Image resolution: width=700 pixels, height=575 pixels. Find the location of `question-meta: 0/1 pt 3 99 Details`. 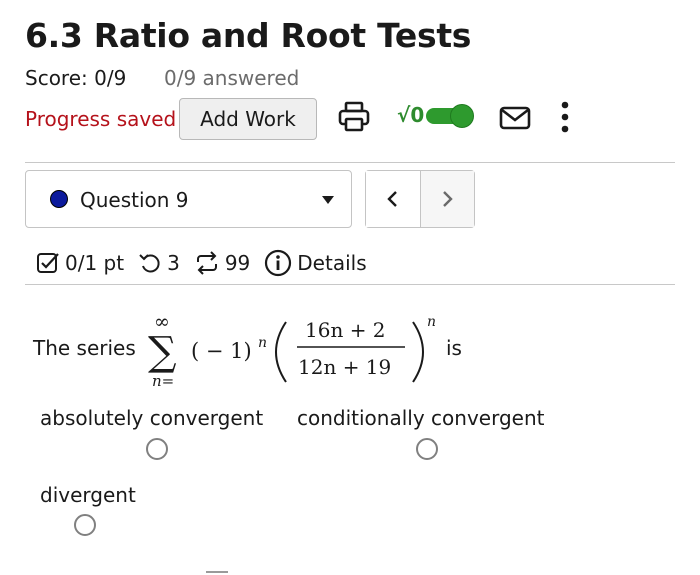

question-meta: 0/1 pt 3 99 Details is located at coordinates (201, 263).